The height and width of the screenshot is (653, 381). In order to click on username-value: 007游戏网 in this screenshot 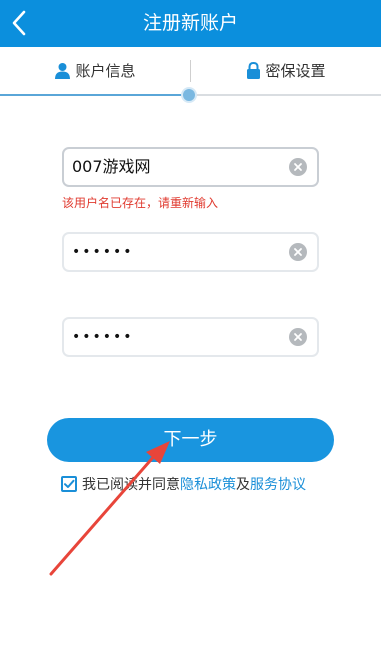, I will do `click(111, 166)`.